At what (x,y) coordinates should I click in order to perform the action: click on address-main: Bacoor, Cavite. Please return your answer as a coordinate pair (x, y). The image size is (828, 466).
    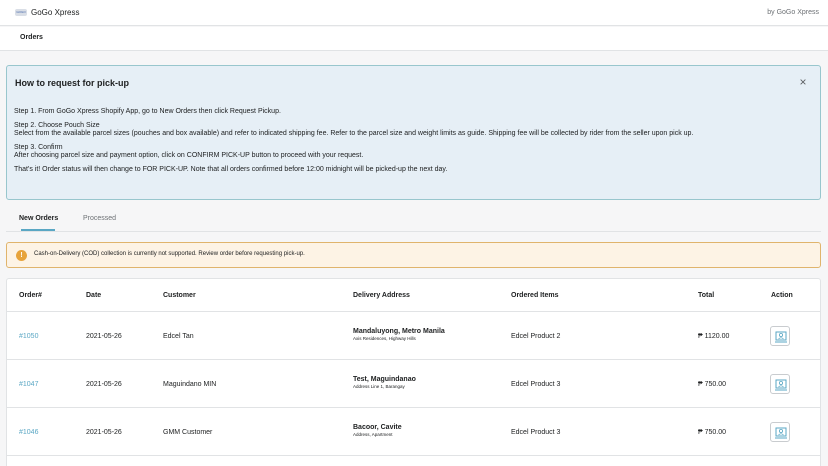
    Looking at the image, I should click on (377, 427).